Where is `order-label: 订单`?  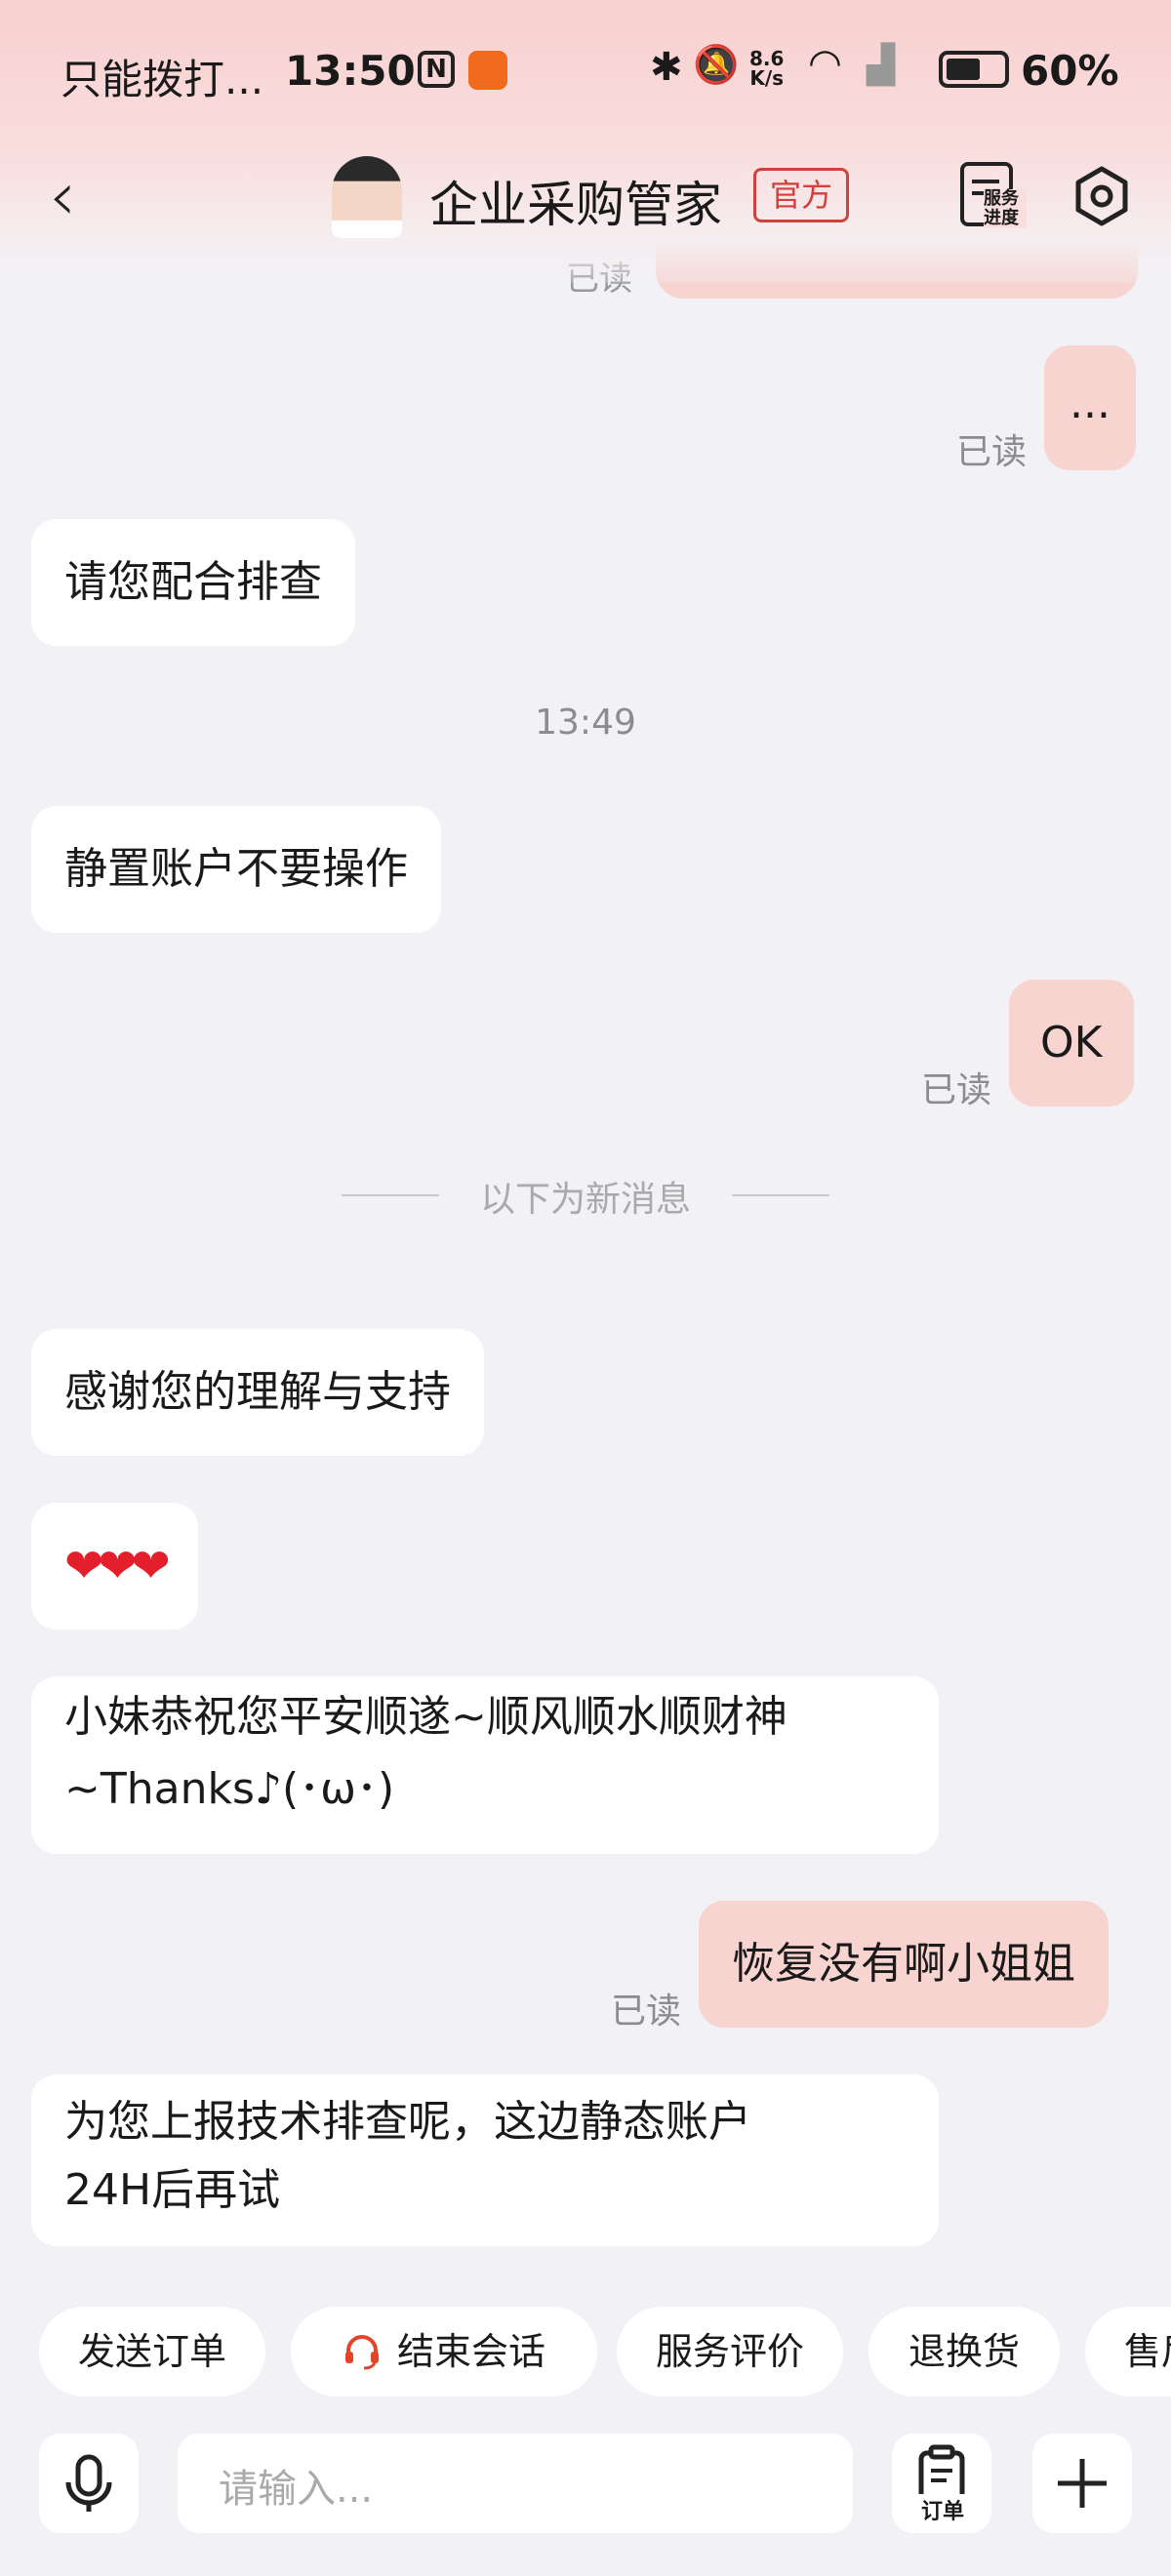 order-label: 订单 is located at coordinates (943, 2509).